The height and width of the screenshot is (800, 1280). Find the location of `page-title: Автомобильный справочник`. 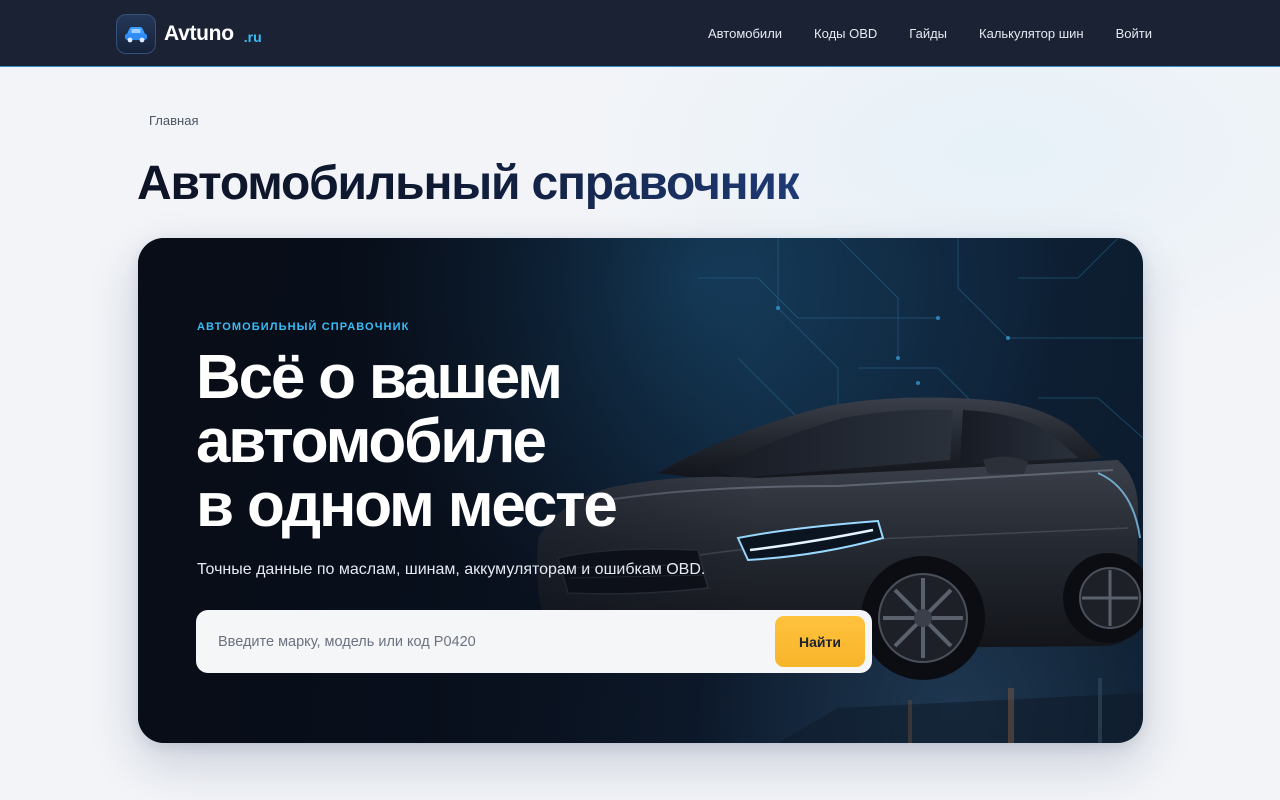

page-title: Автомобильный справочник is located at coordinates (468, 183).